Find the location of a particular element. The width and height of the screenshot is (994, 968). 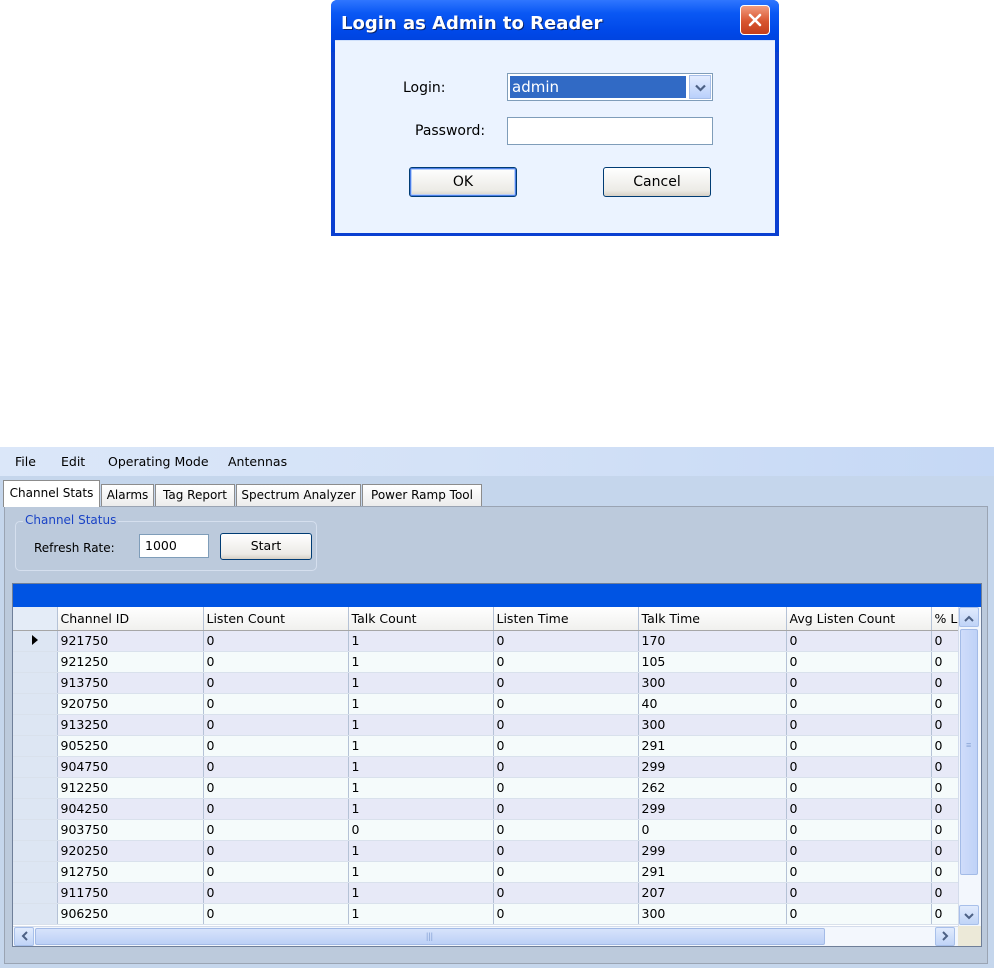

table-cell: 170 is located at coordinates (712, 641).